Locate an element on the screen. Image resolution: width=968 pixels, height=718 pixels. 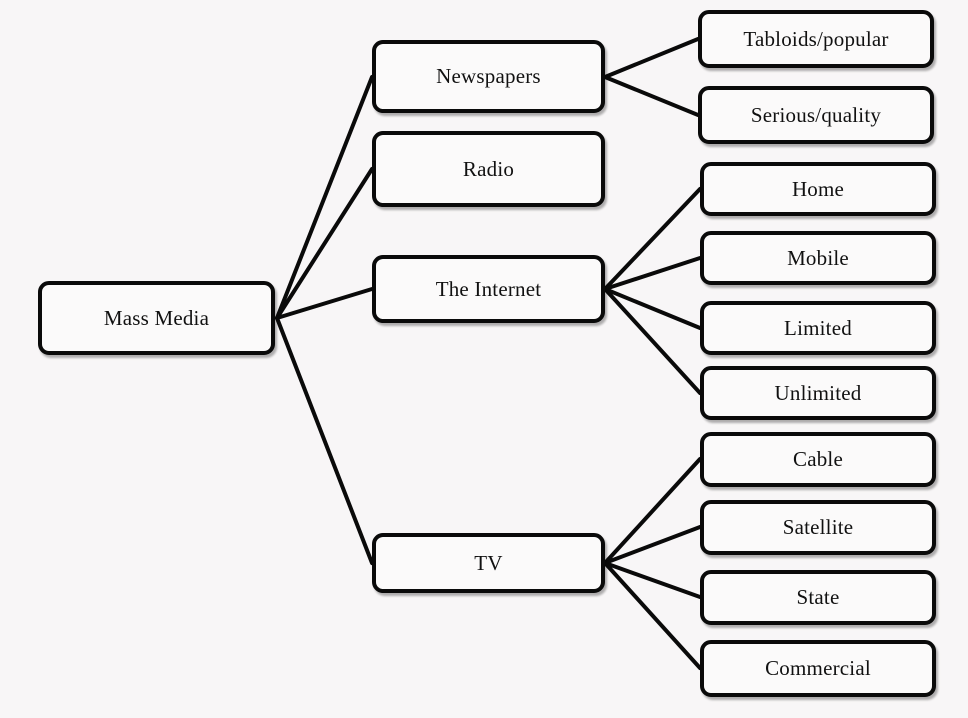
node-satellite: Satellite is located at coordinates (818, 527).